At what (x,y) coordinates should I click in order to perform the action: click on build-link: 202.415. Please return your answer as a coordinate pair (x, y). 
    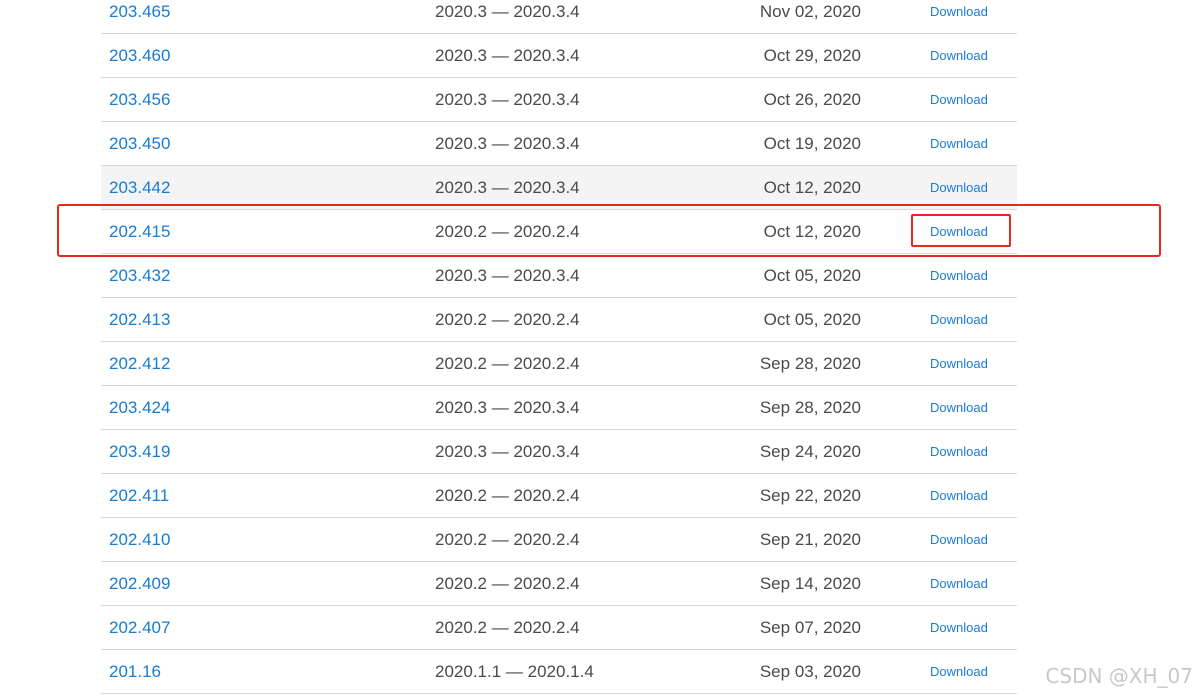
    Looking at the image, I should click on (139, 231).